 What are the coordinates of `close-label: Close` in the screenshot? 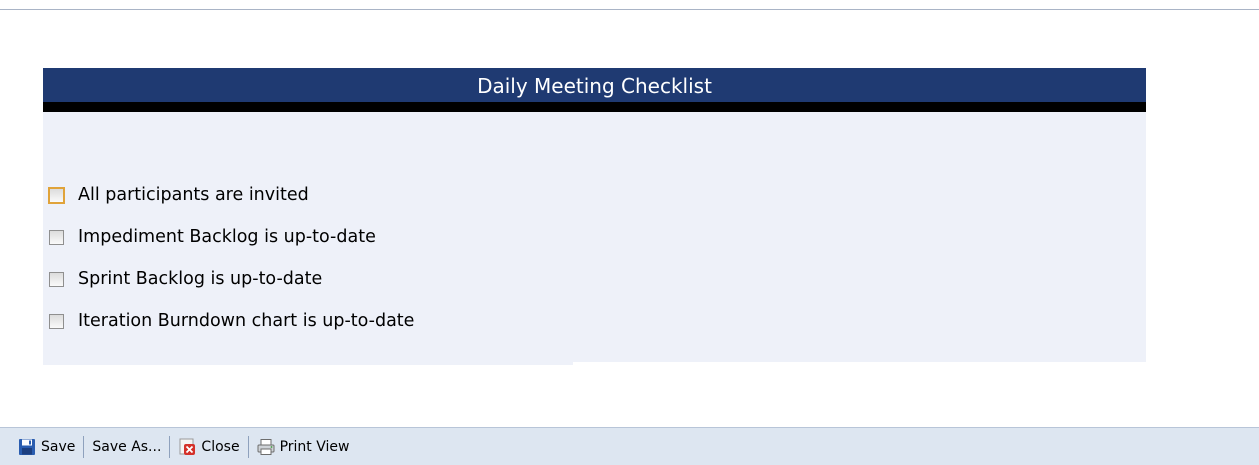 It's located at (220, 446).